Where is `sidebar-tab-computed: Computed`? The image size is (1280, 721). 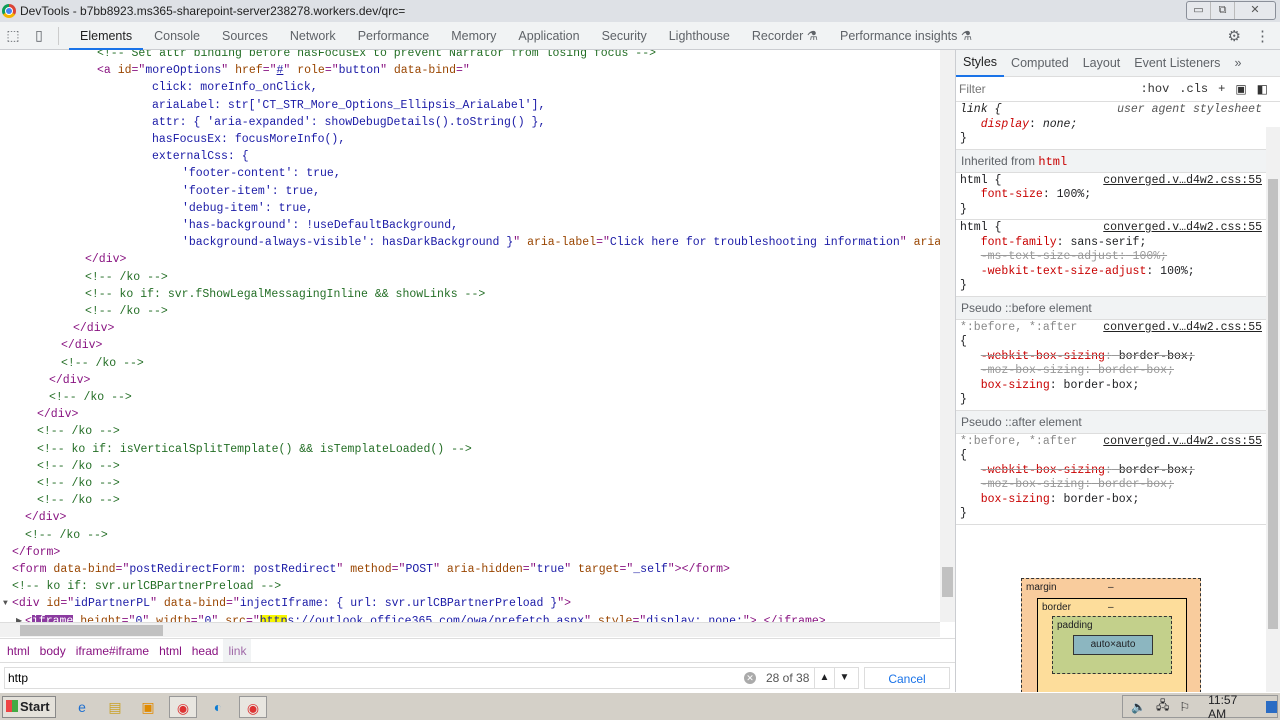 sidebar-tab-computed: Computed is located at coordinates (1040, 63).